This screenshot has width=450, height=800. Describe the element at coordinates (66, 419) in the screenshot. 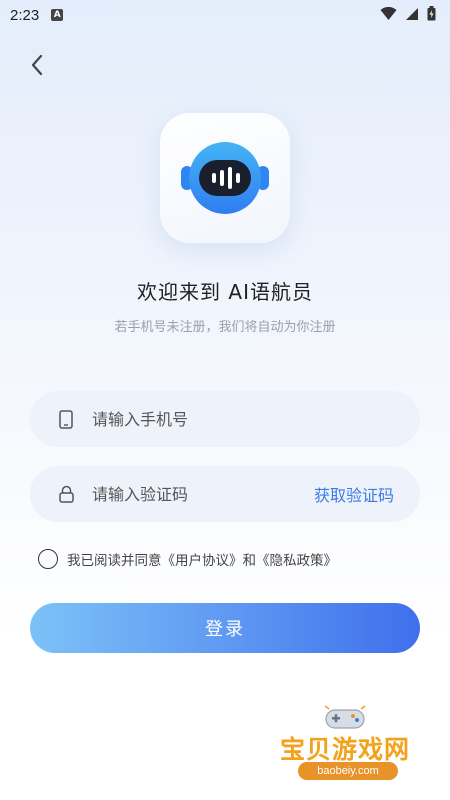

I see `phone-icon` at that location.